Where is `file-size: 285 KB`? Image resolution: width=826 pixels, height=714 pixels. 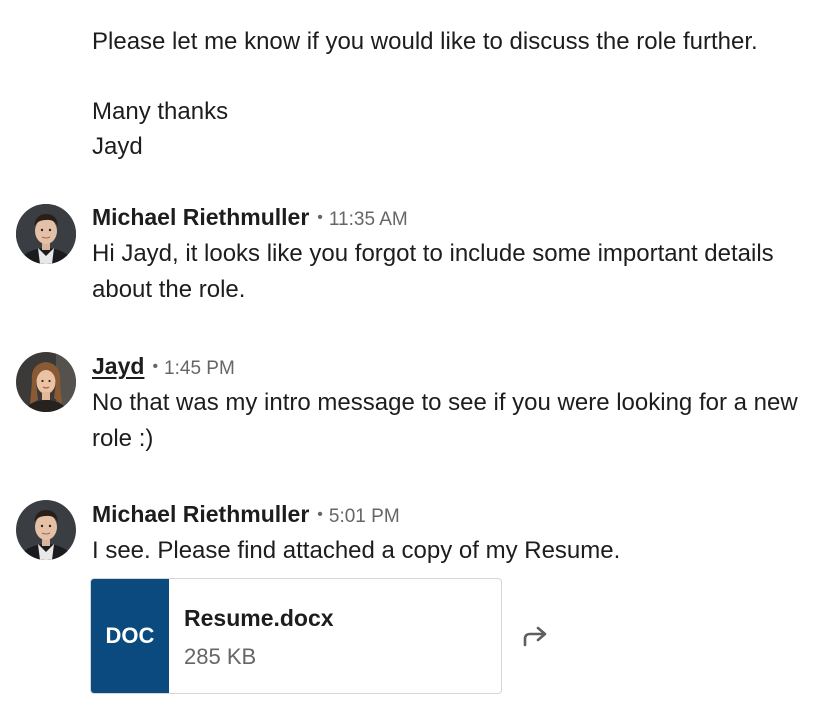
file-size: 285 KB is located at coordinates (220, 656).